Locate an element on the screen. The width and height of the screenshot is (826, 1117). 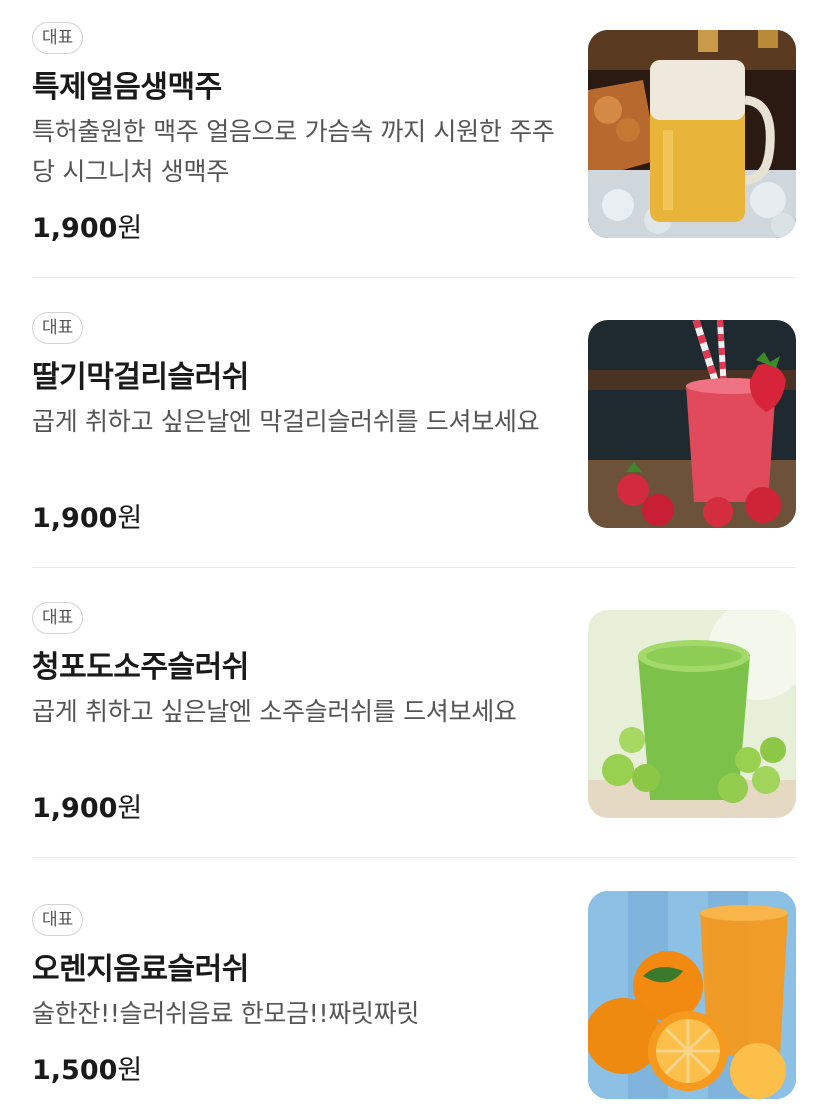
menu-item-name: 청포도소주슬러쉬 is located at coordinates (140, 667).